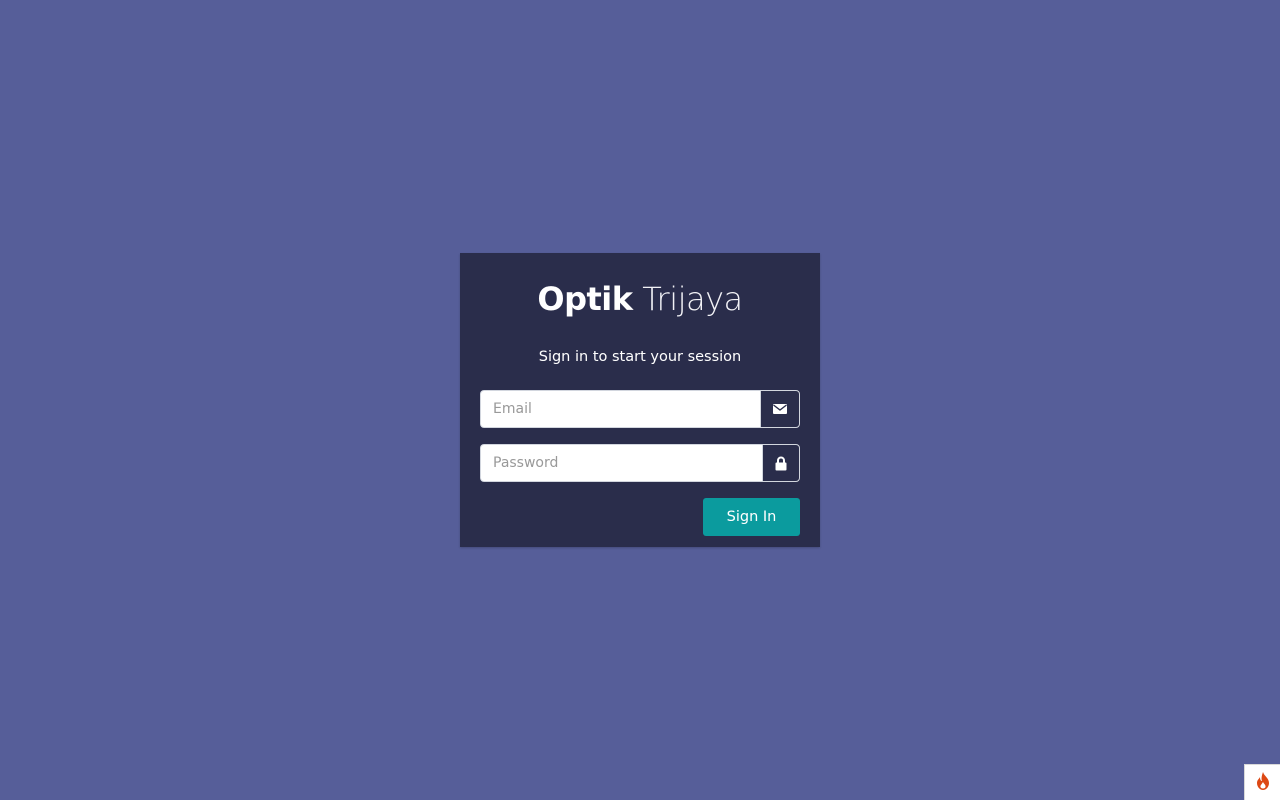 This screenshot has width=1280, height=800. I want to click on lock-icon, so click(781, 463).